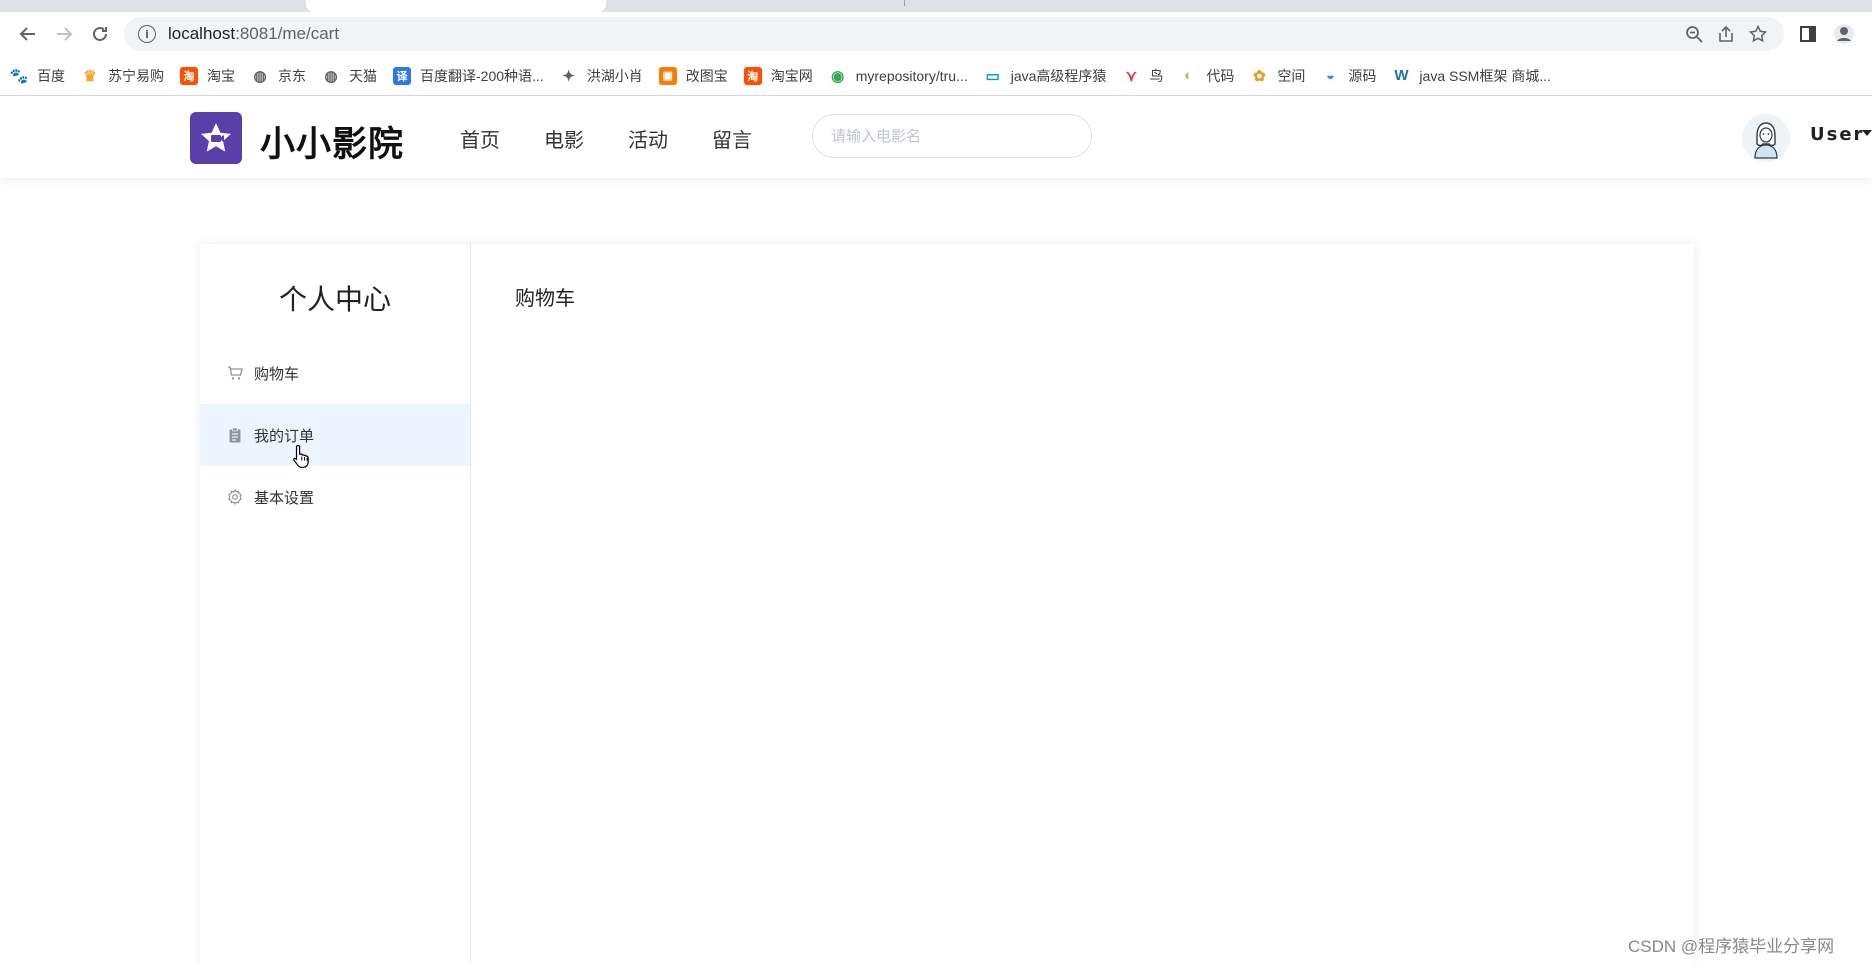 The width and height of the screenshot is (1872, 964). Describe the element at coordinates (706, 75) in the screenshot. I see `bookmark-label: 改图宝` at that location.